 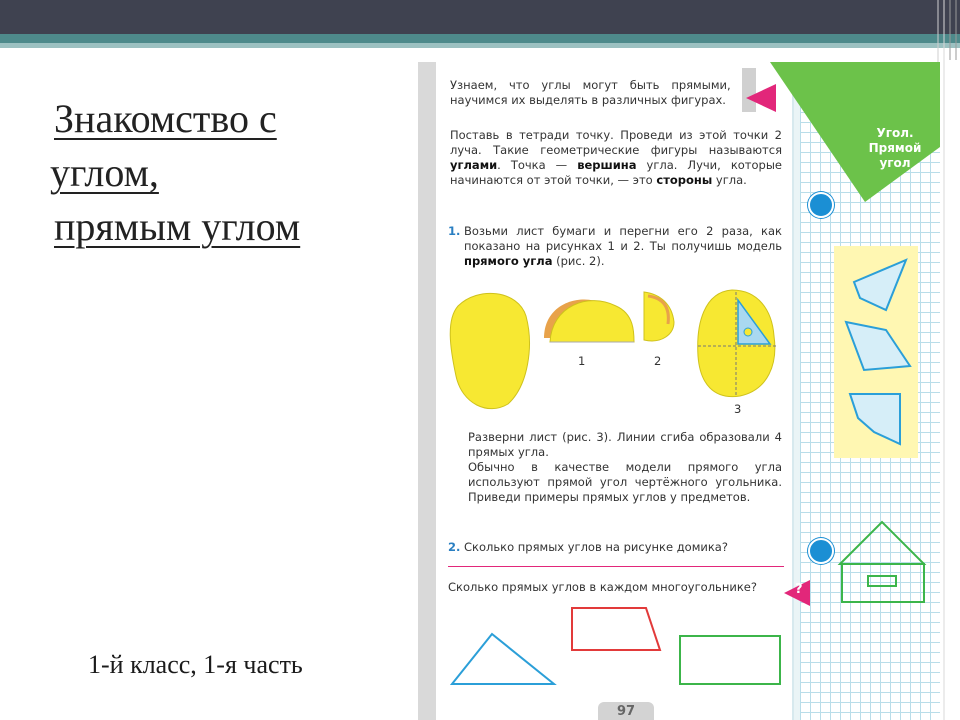 What do you see at coordinates (104, 172) in the screenshot?
I see `title-line-2: углом,` at bounding box center [104, 172].